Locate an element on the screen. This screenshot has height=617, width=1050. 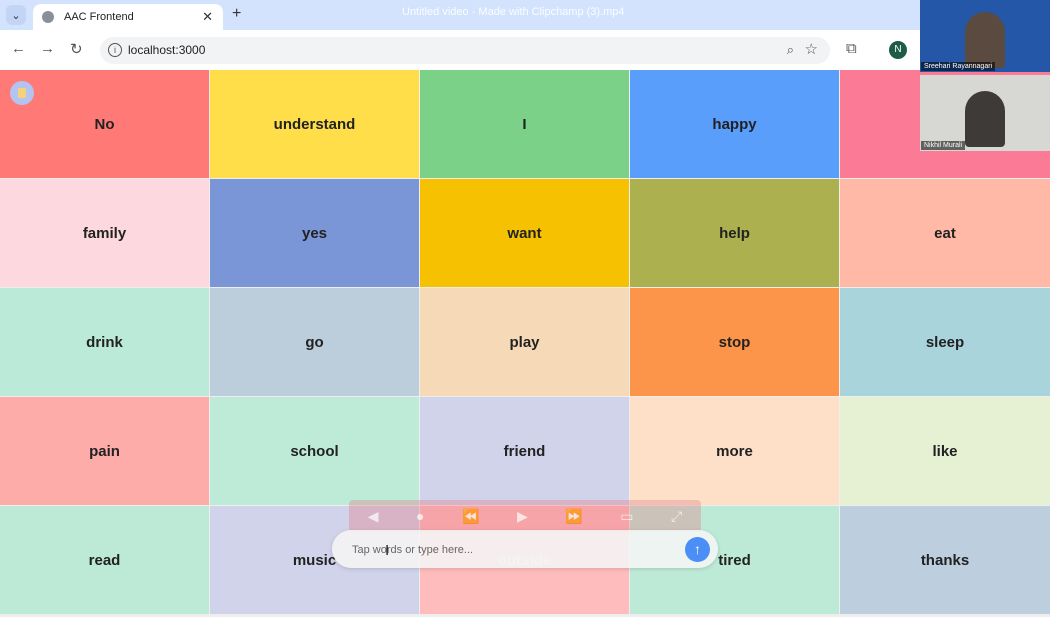
note-icon is located at coordinates (22, 93).